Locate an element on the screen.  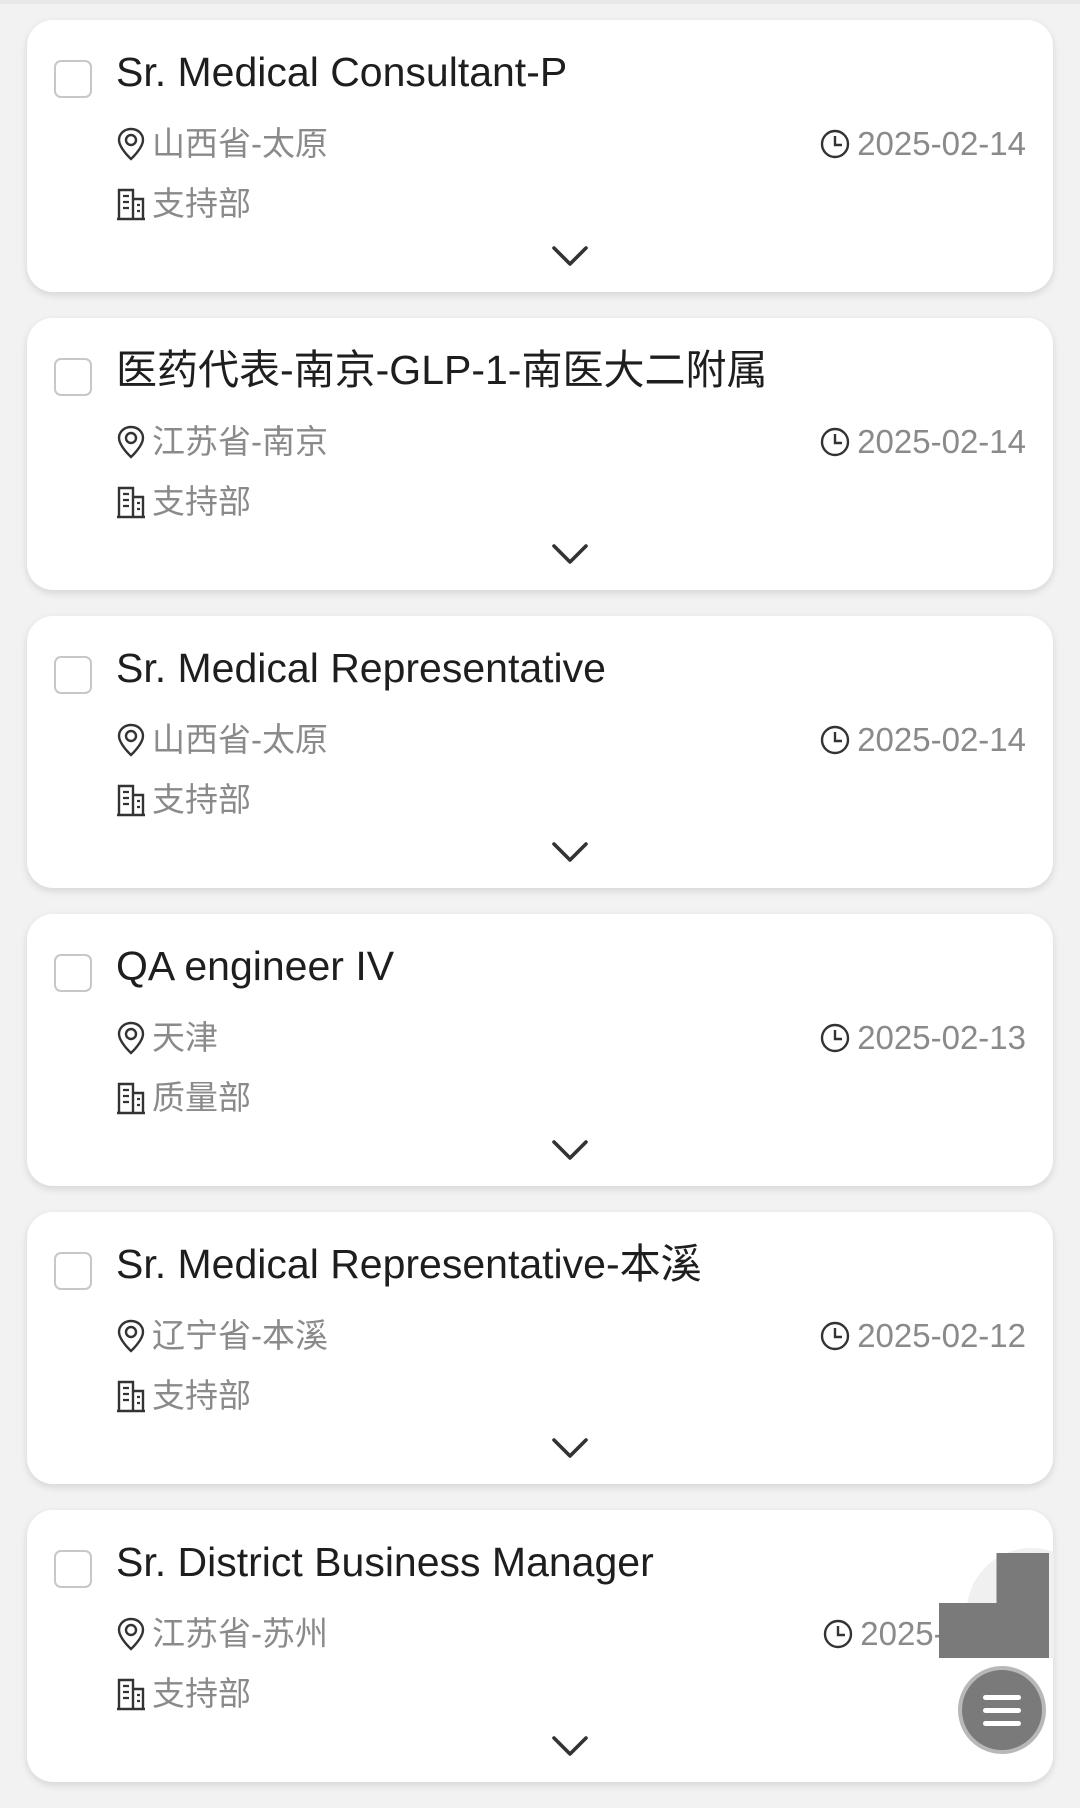
job-location: 辽宁省-本溪 is located at coordinates (222, 1336).